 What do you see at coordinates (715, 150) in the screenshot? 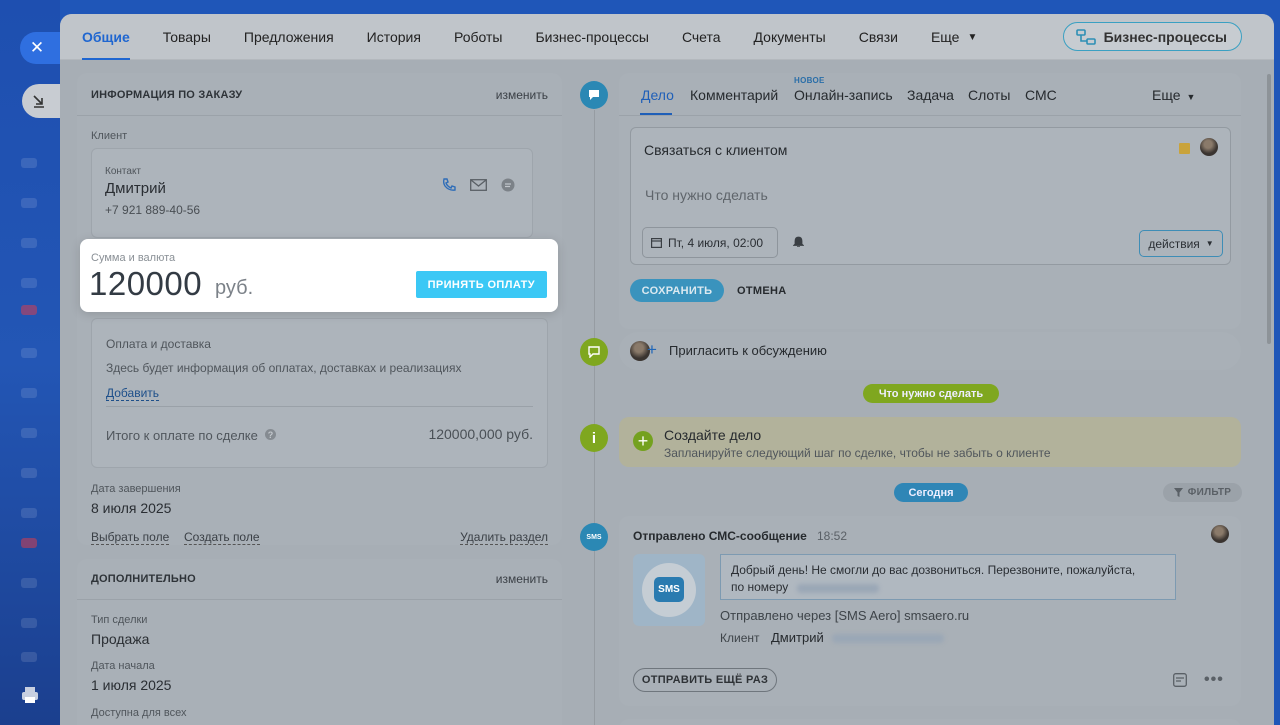
I see `activity-title-input: Связаться с клиентом` at bounding box center [715, 150].